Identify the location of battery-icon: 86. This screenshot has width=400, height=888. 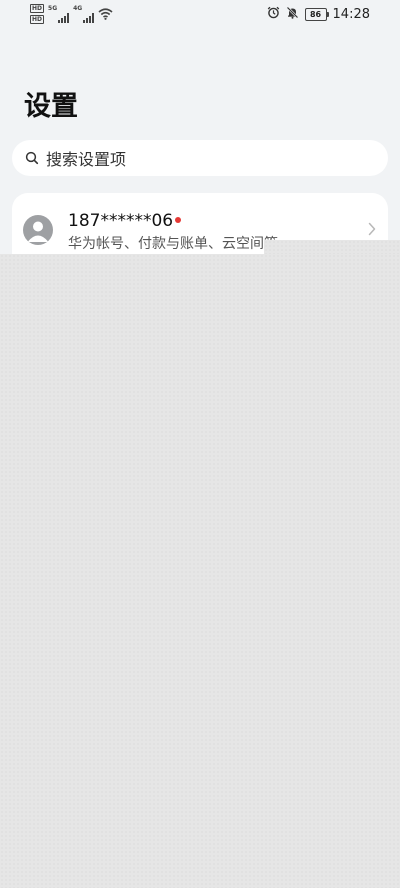
(316, 14).